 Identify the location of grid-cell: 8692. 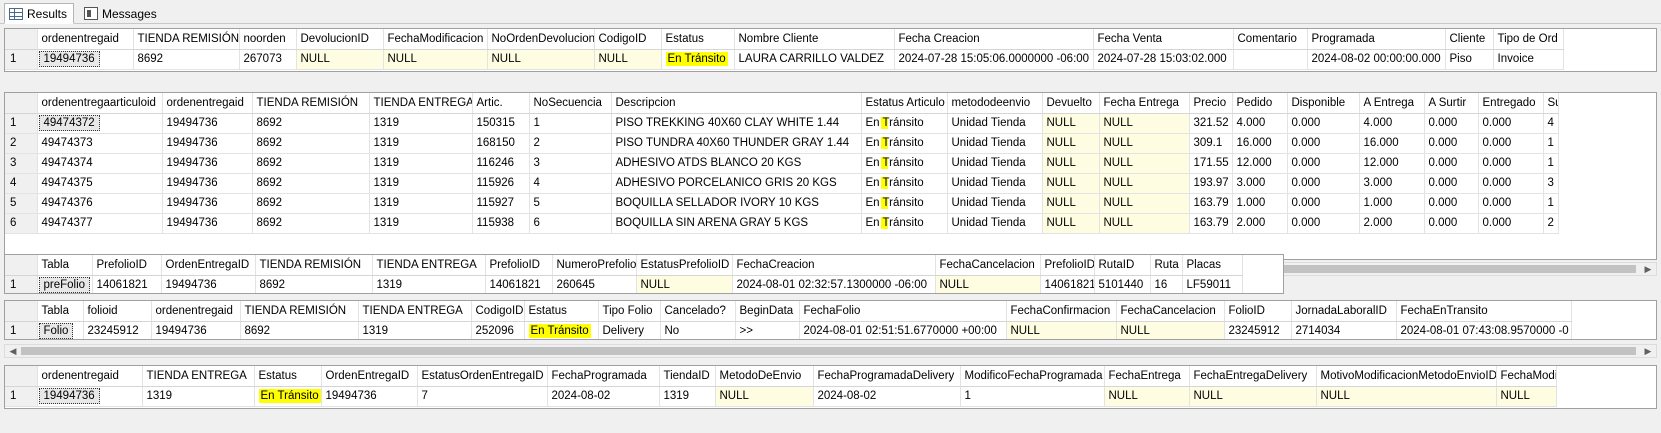
(311, 163).